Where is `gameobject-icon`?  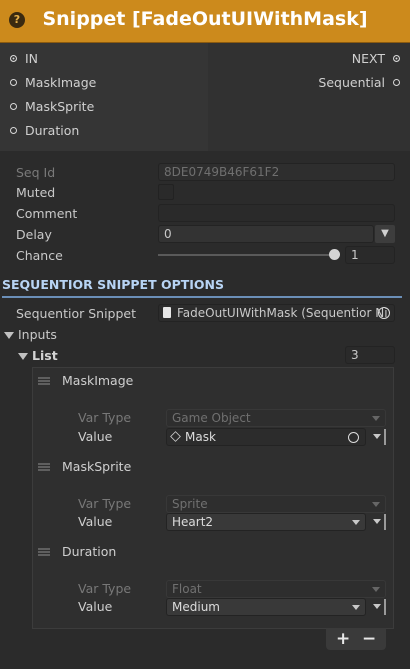
gameobject-icon is located at coordinates (175, 436).